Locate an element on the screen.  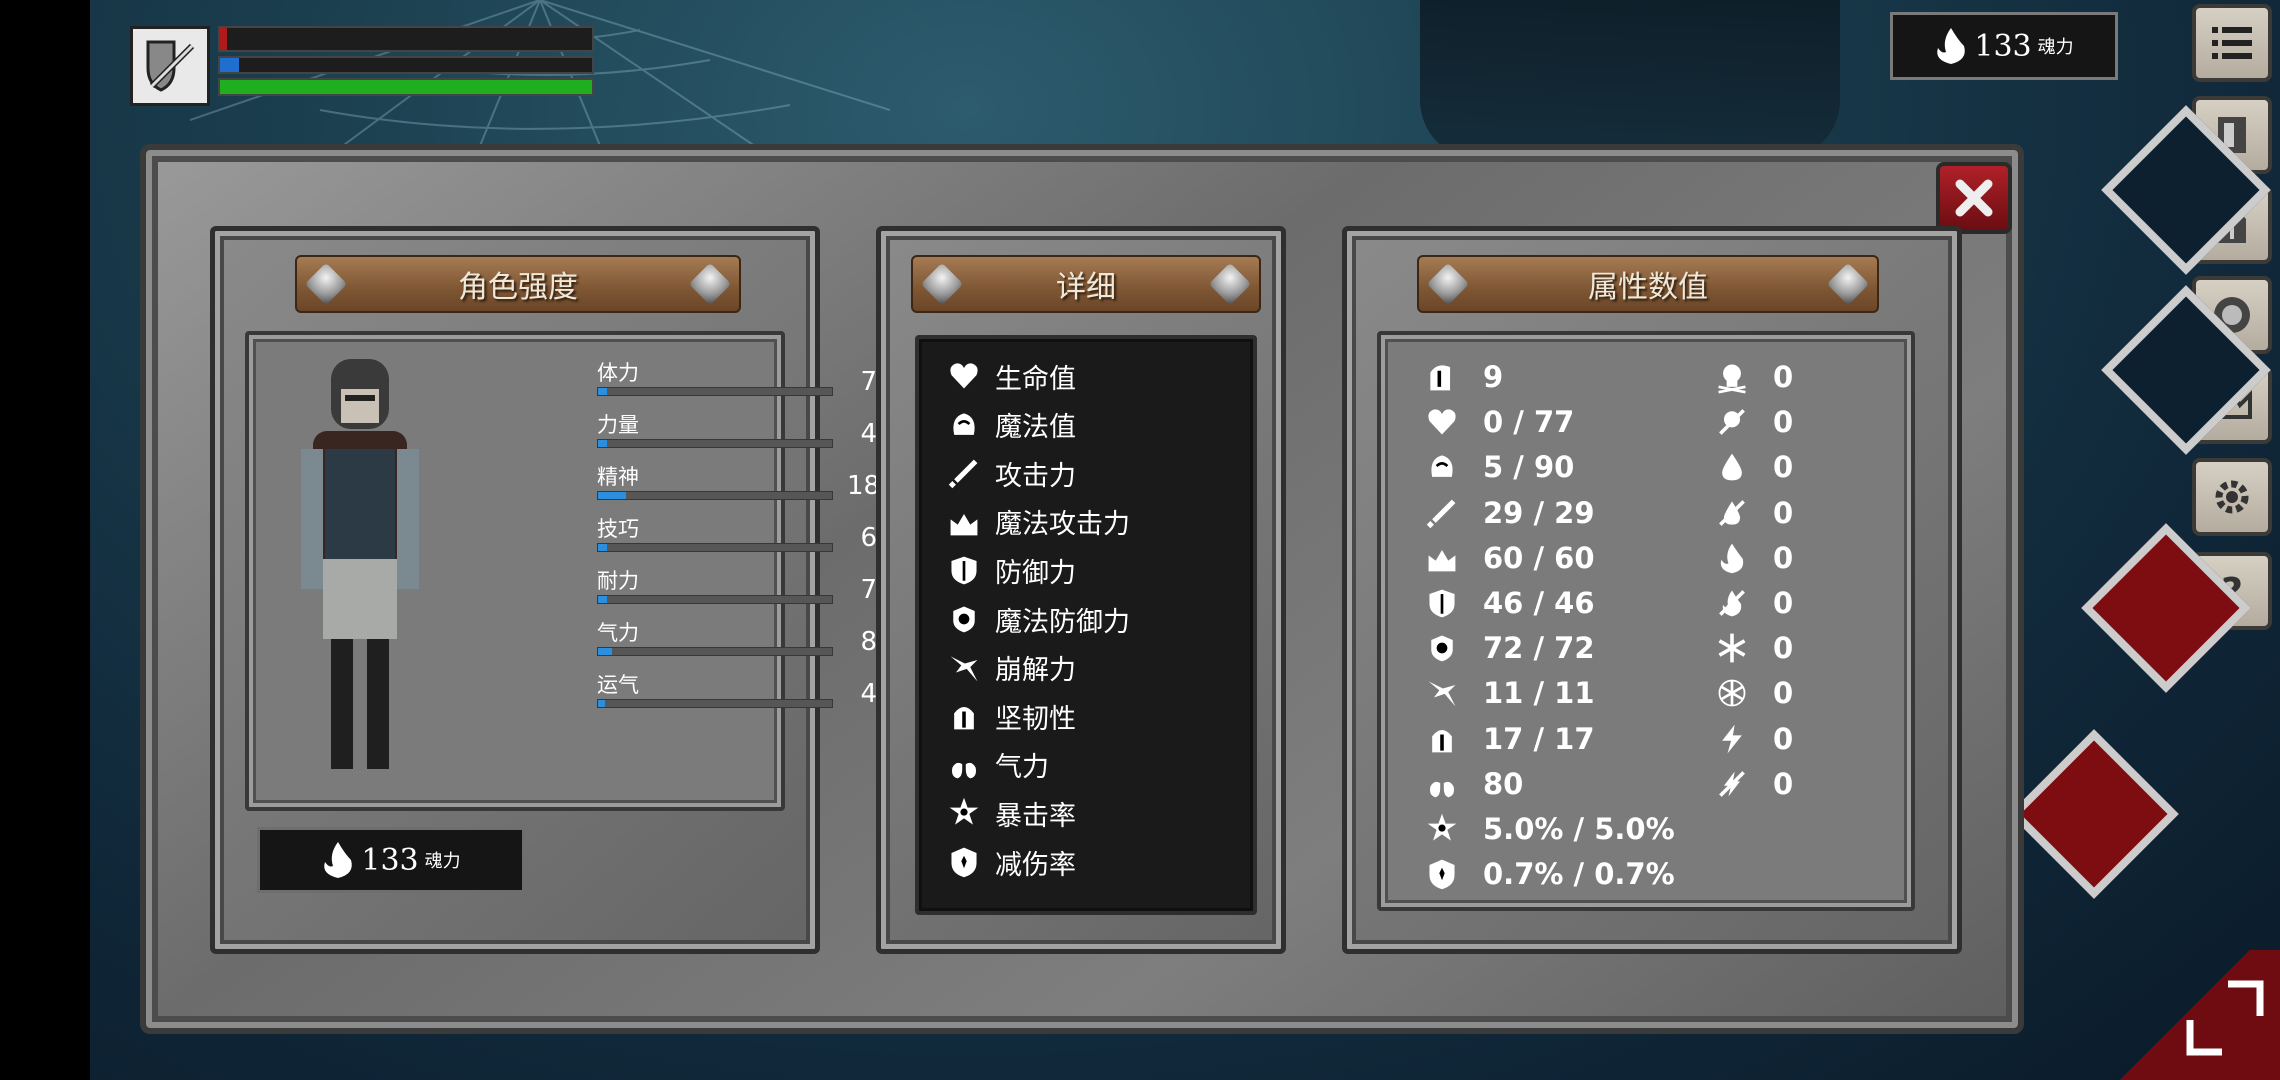
stat-row: 精神 18 is located at coordinates (739, 487).